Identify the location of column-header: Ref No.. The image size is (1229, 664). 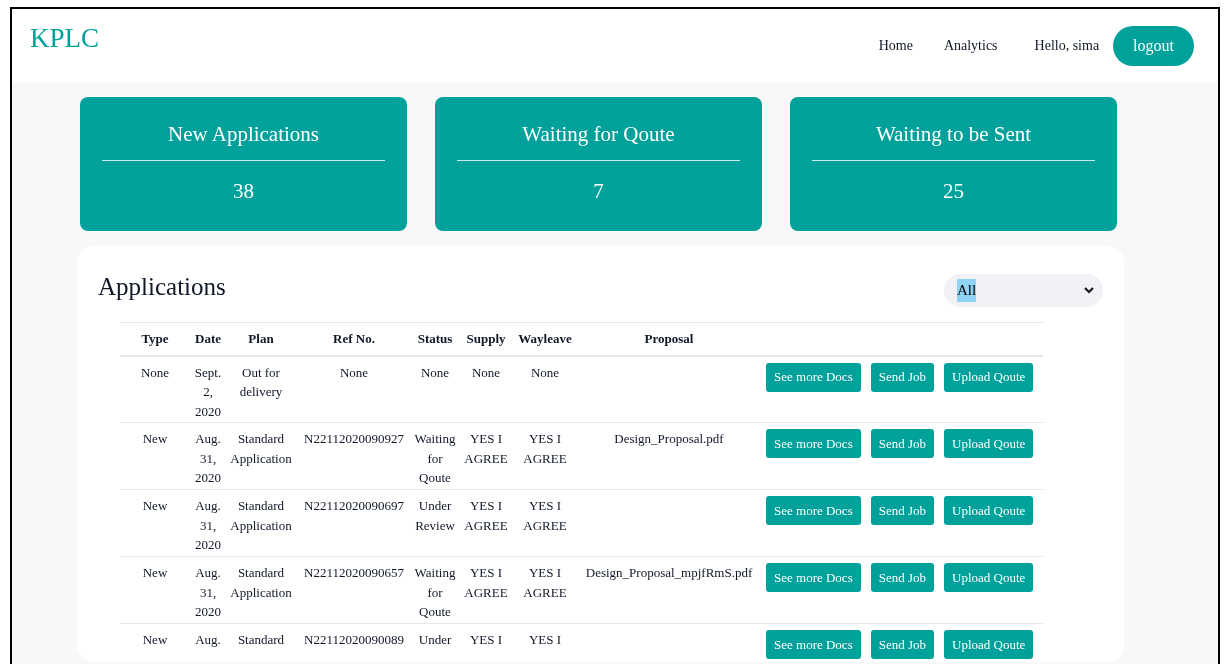
(354, 339).